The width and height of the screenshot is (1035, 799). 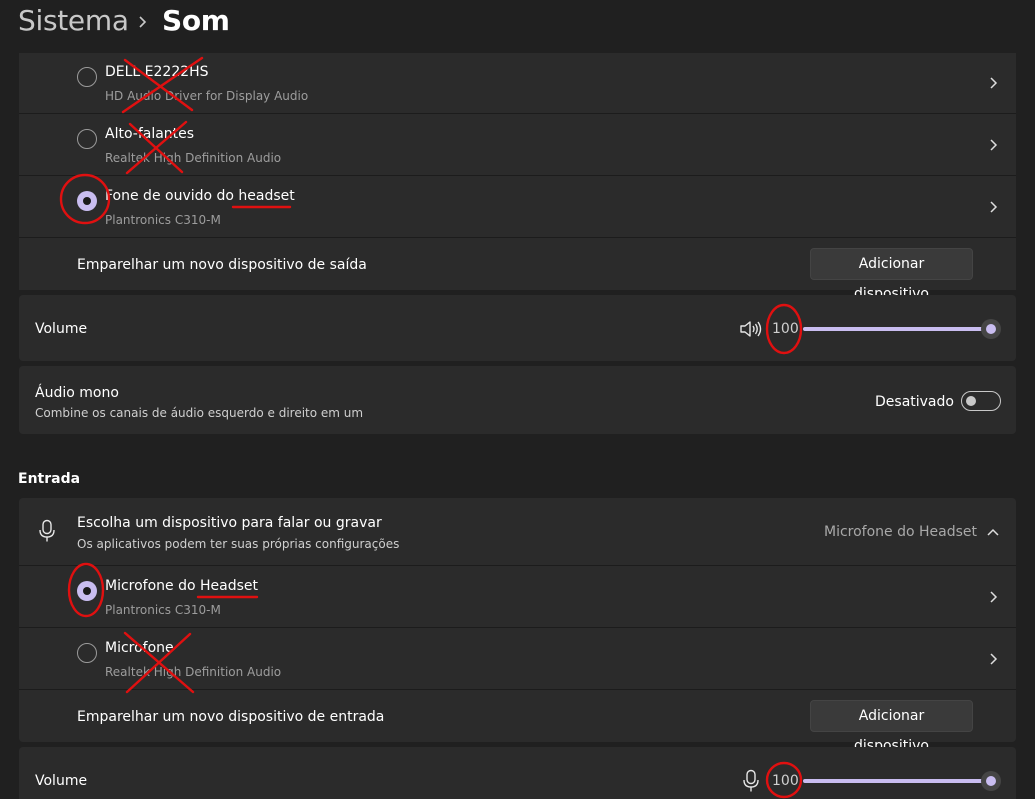 I want to click on input-volume-card, so click(x=517, y=773).